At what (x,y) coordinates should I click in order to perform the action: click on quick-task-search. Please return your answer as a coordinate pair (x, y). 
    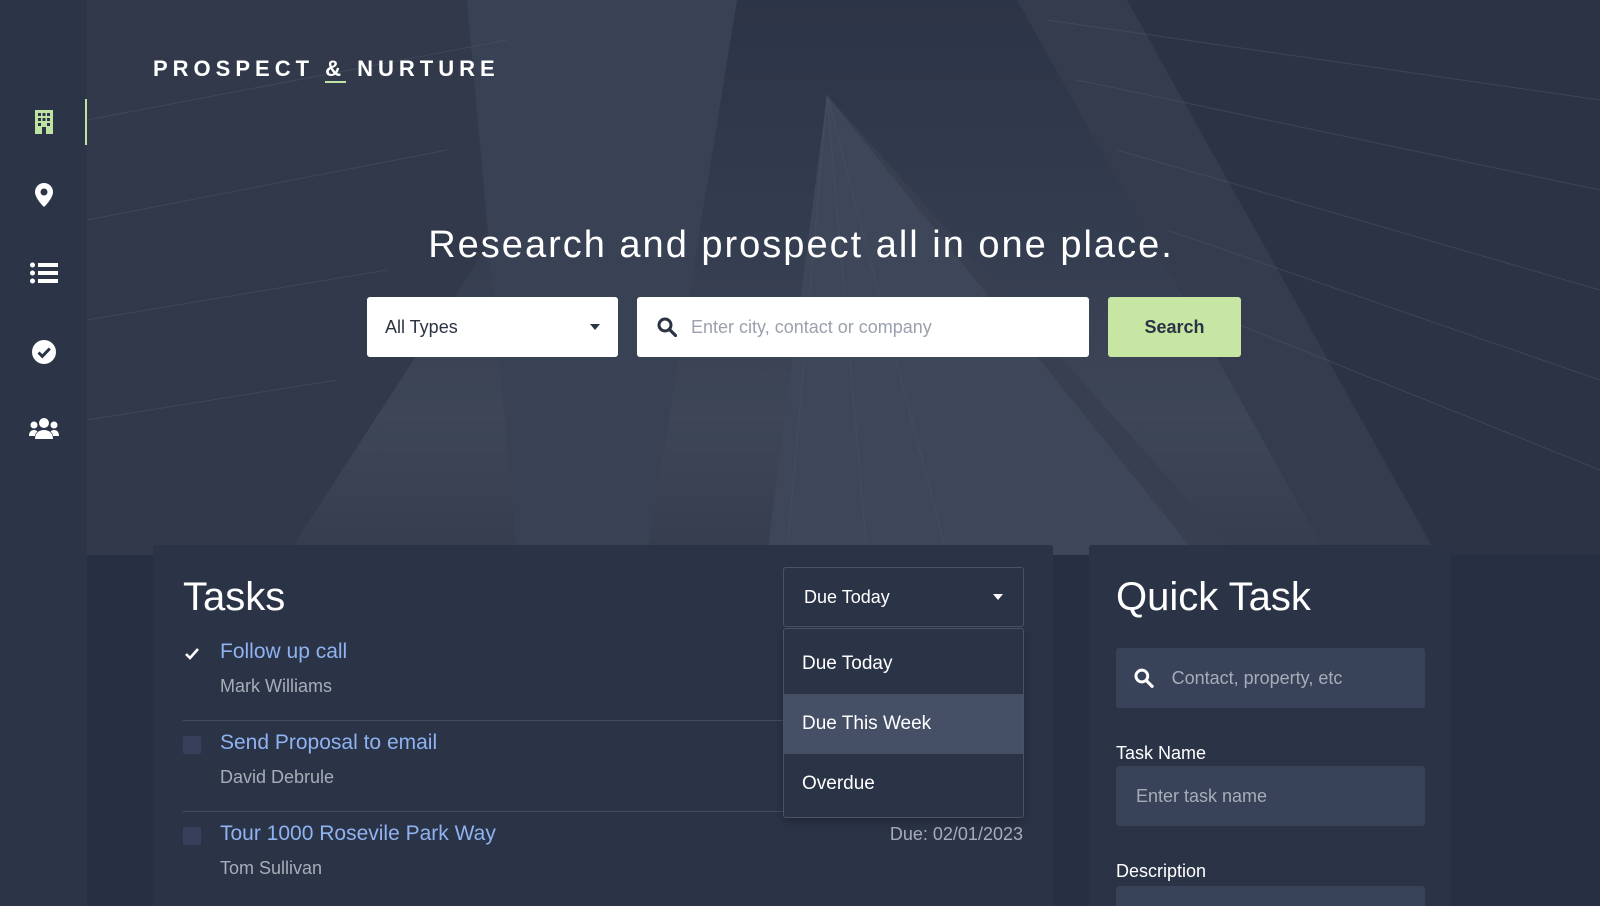
    Looking at the image, I should click on (1270, 678).